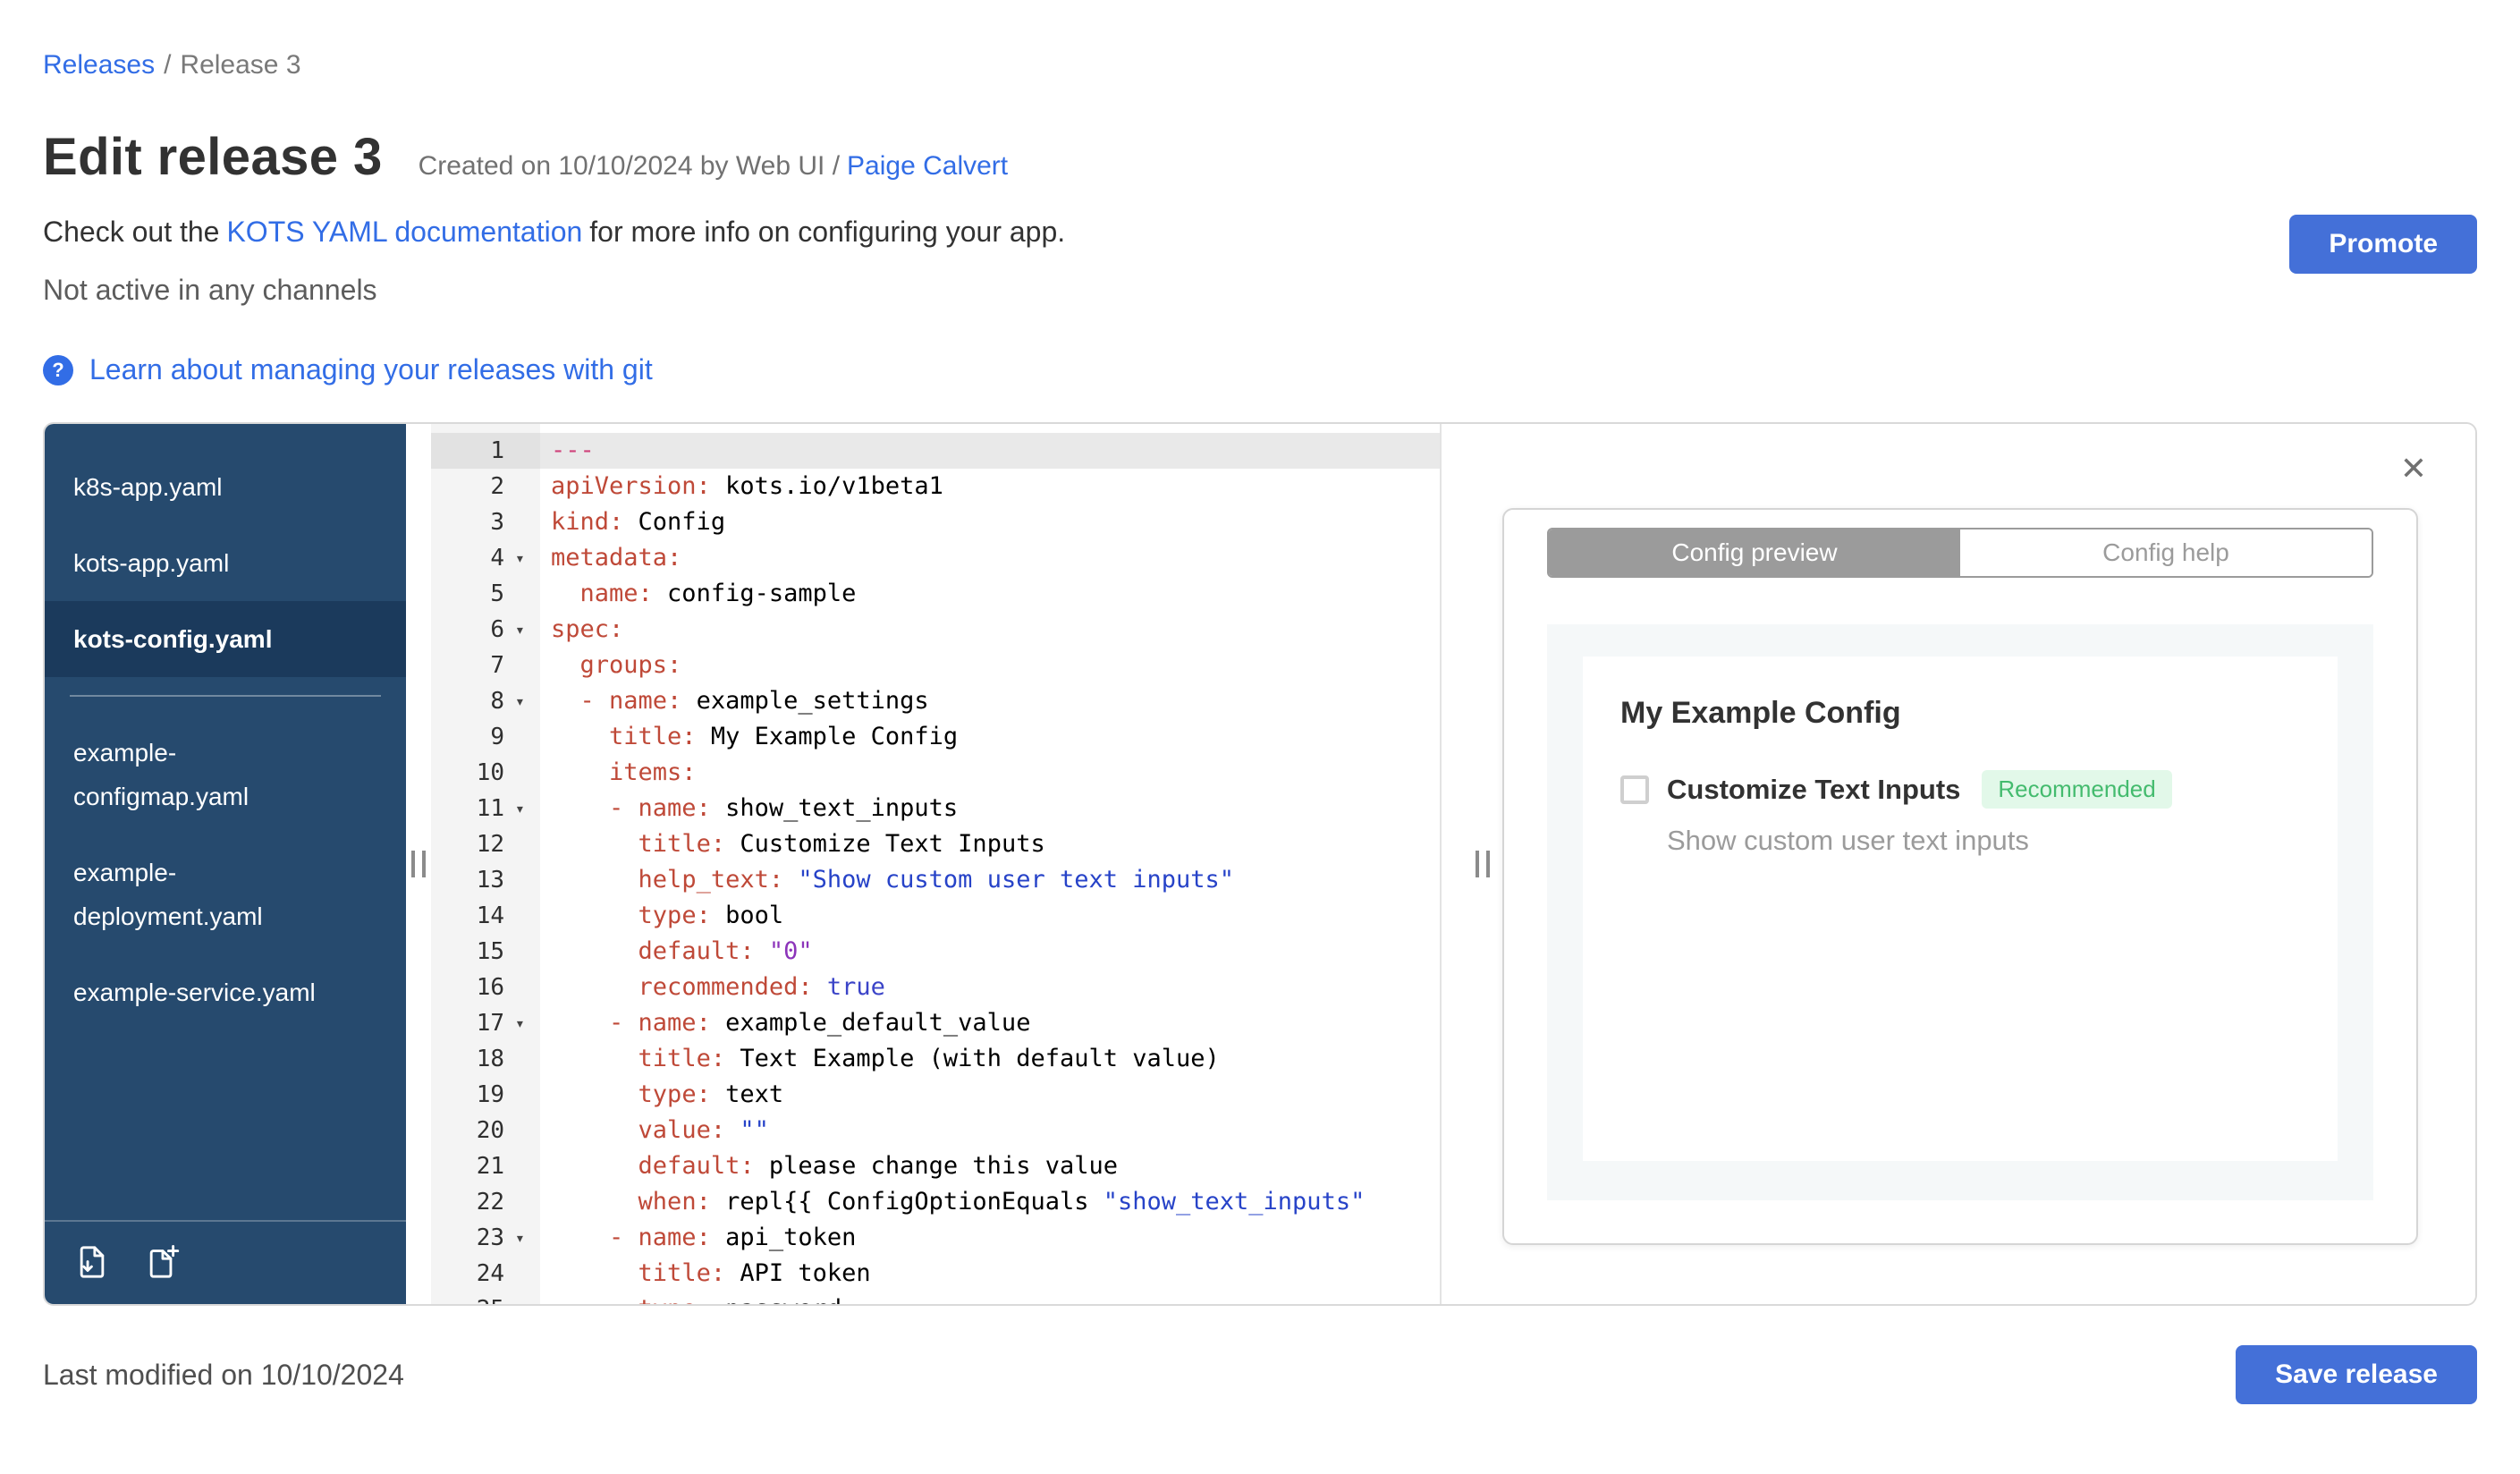 Image resolution: width=2520 pixels, height=1474 pixels. I want to click on line-number: 15, so click(490, 951).